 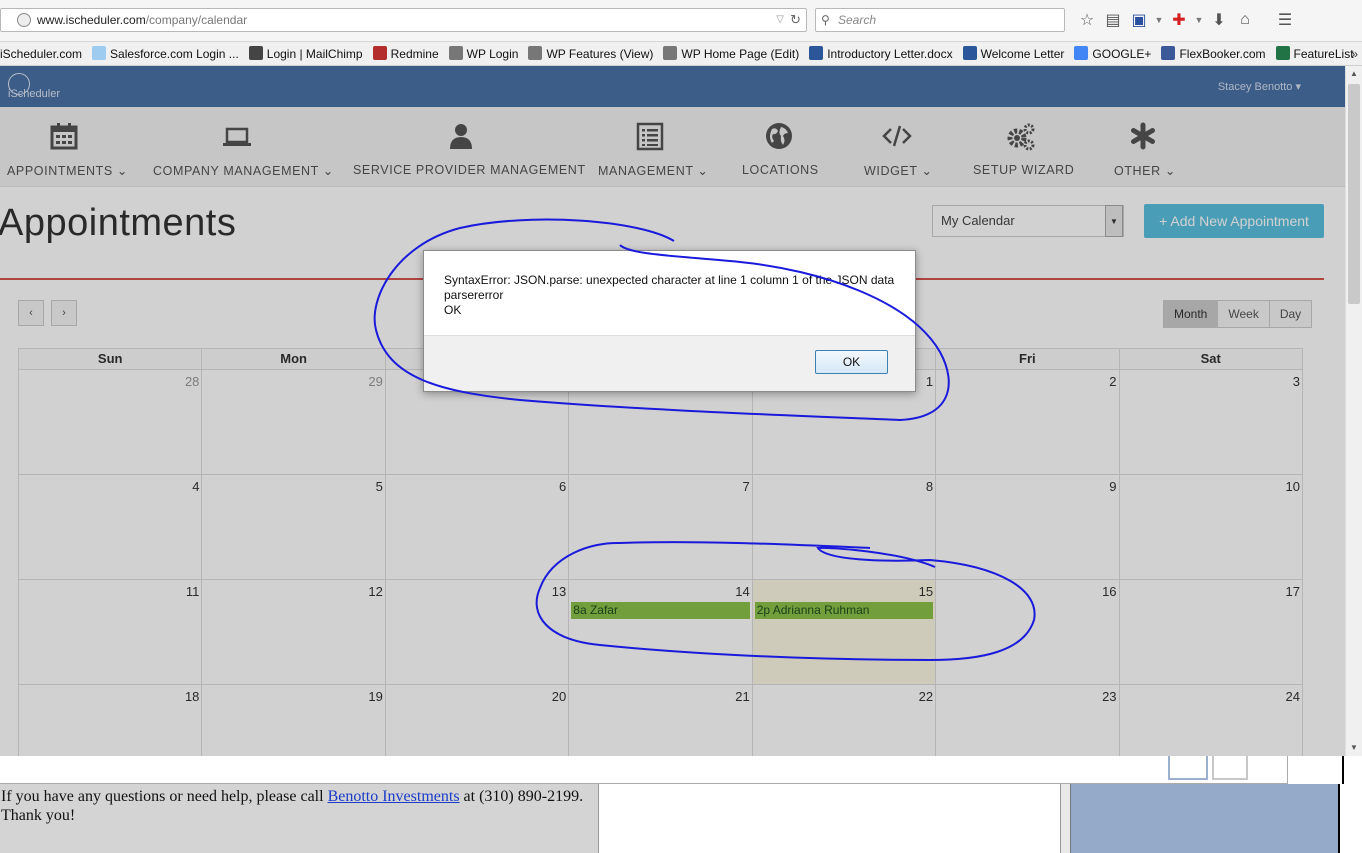 What do you see at coordinates (394, 796) in the screenshot?
I see `benotto-investments-link: Benotto Investments` at bounding box center [394, 796].